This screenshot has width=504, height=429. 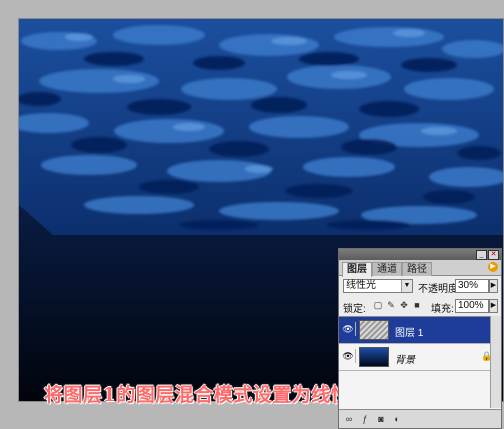 I want to click on layer-name: 图层 1, so click(x=409, y=333).